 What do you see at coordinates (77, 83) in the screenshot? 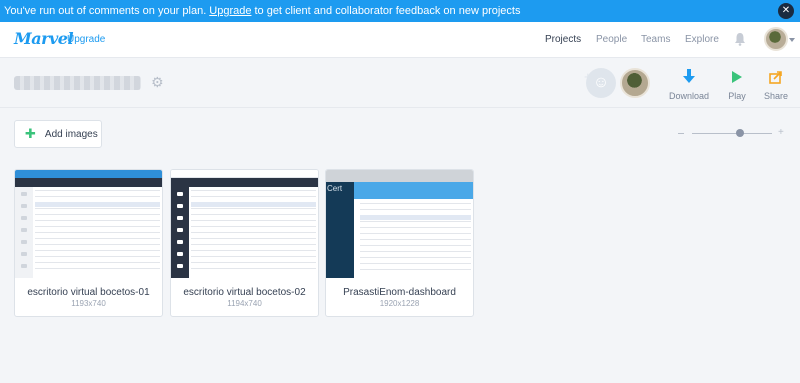
I see `project-name-redacted` at bounding box center [77, 83].